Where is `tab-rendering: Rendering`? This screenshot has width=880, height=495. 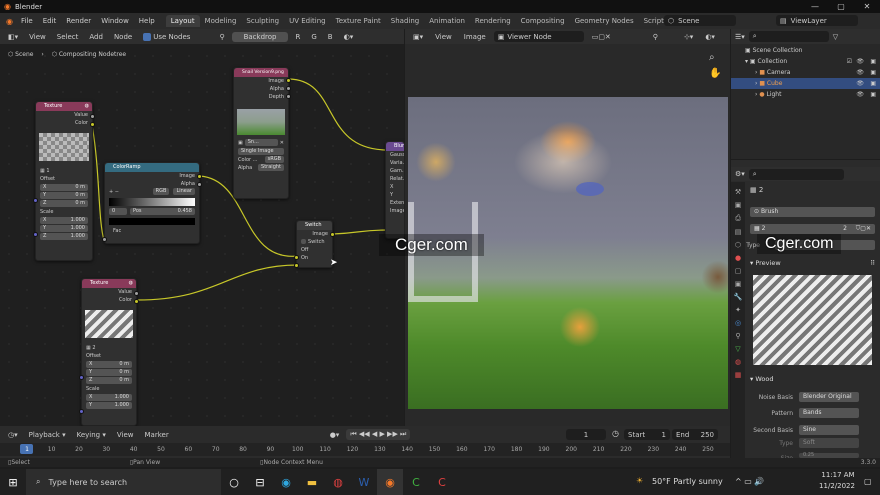 tab-rendering: Rendering is located at coordinates (493, 21).